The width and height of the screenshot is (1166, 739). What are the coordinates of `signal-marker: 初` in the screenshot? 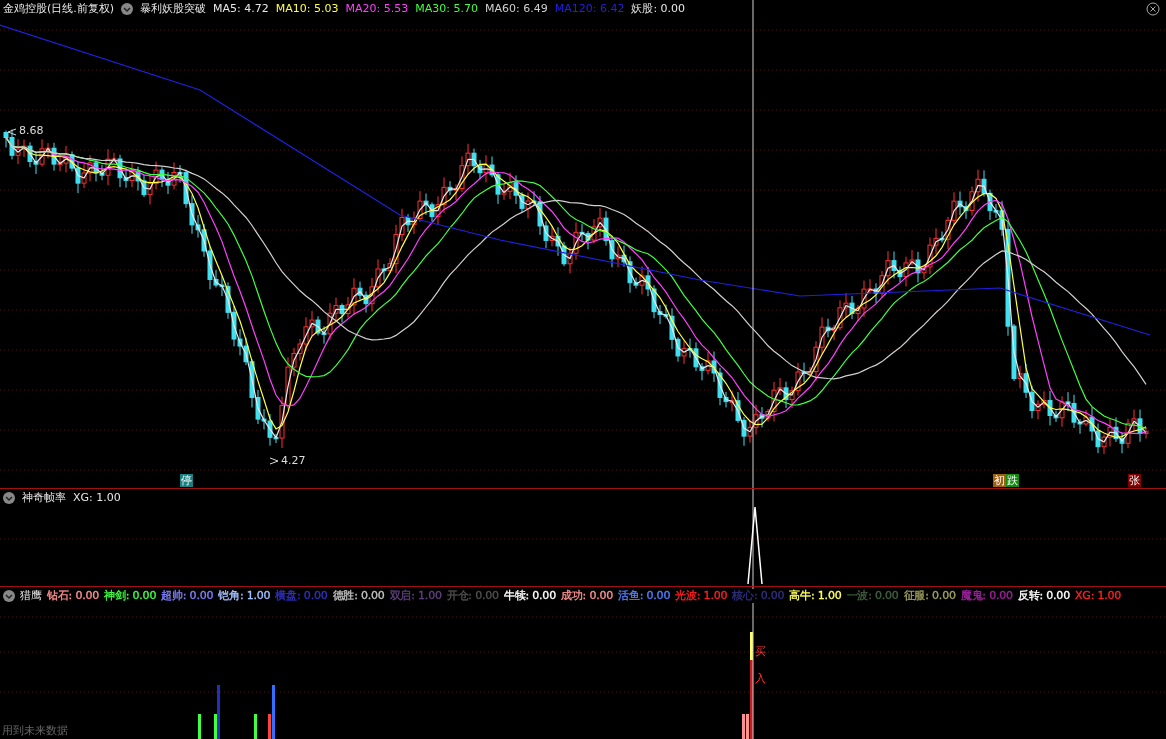 It's located at (999, 480).